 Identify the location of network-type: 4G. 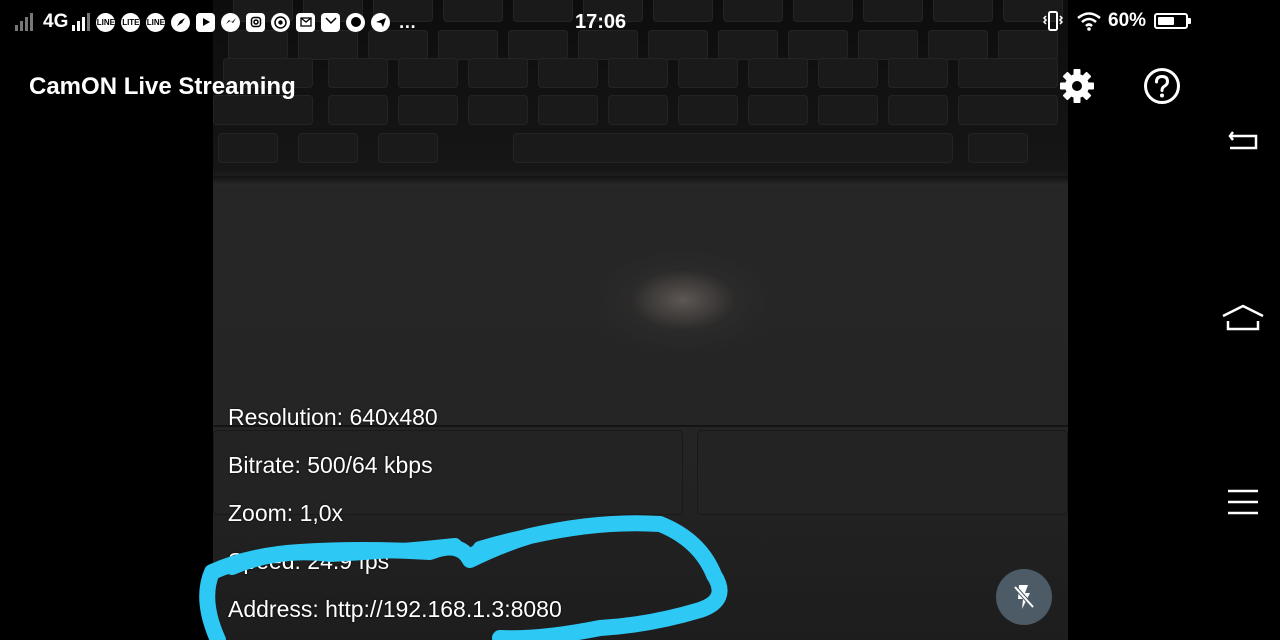
(56, 21).